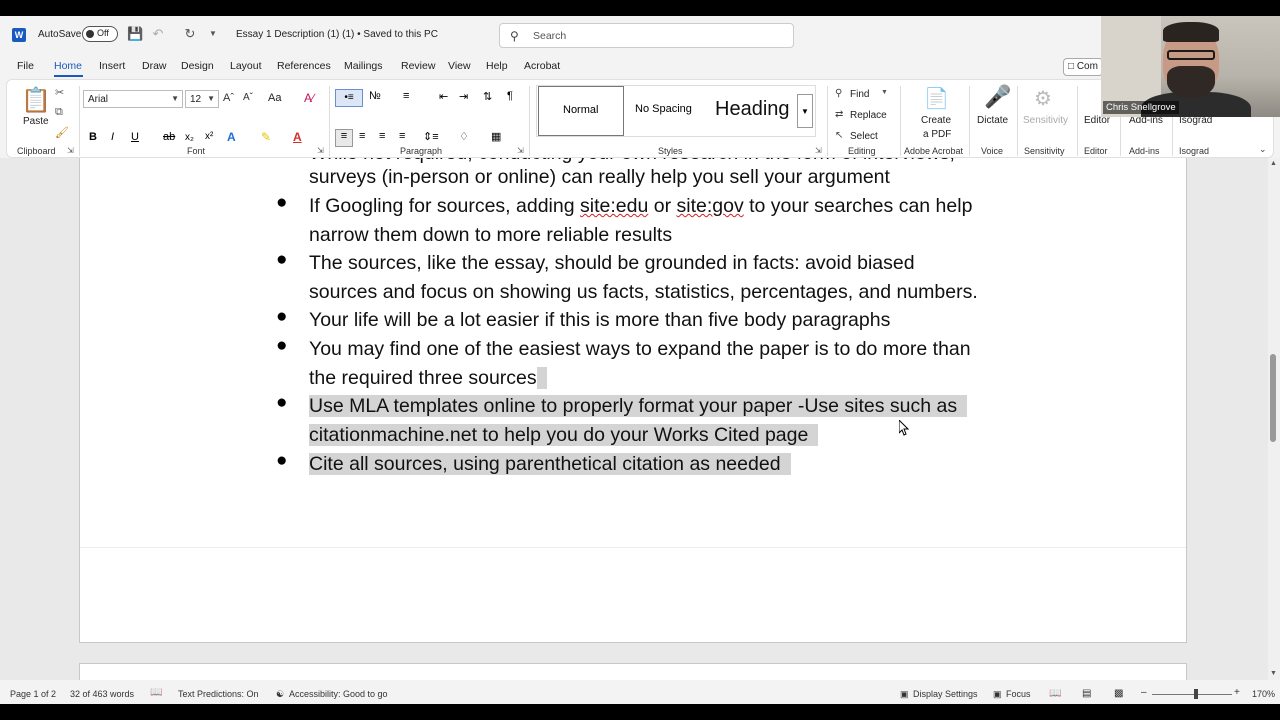 This screenshot has height=720, width=1280. What do you see at coordinates (992, 120) in the screenshot?
I see `dictate-label: Dictate` at bounding box center [992, 120].